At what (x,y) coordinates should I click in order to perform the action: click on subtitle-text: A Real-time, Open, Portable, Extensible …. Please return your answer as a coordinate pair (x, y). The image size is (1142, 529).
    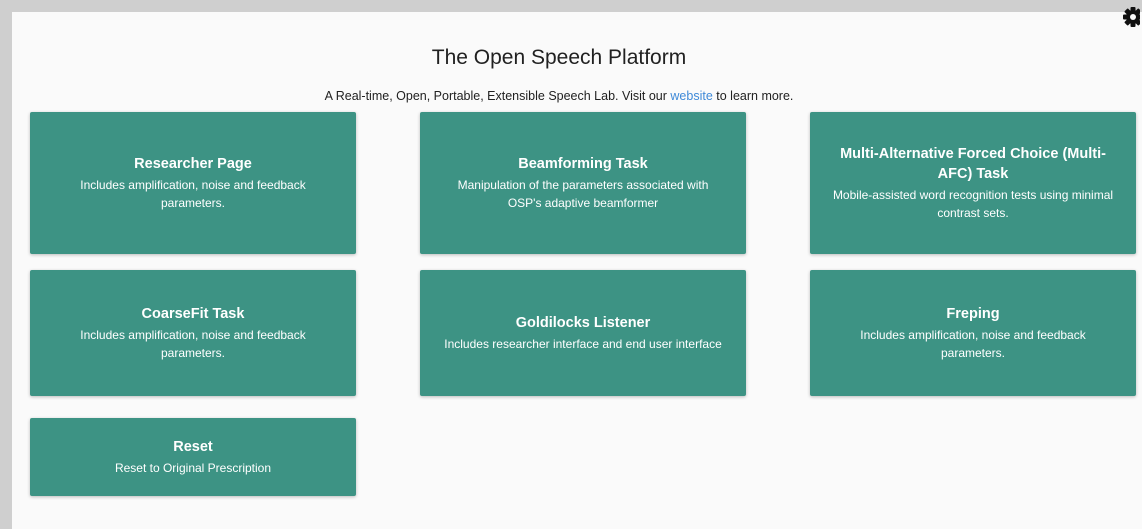
    Looking at the image, I should click on (495, 96).